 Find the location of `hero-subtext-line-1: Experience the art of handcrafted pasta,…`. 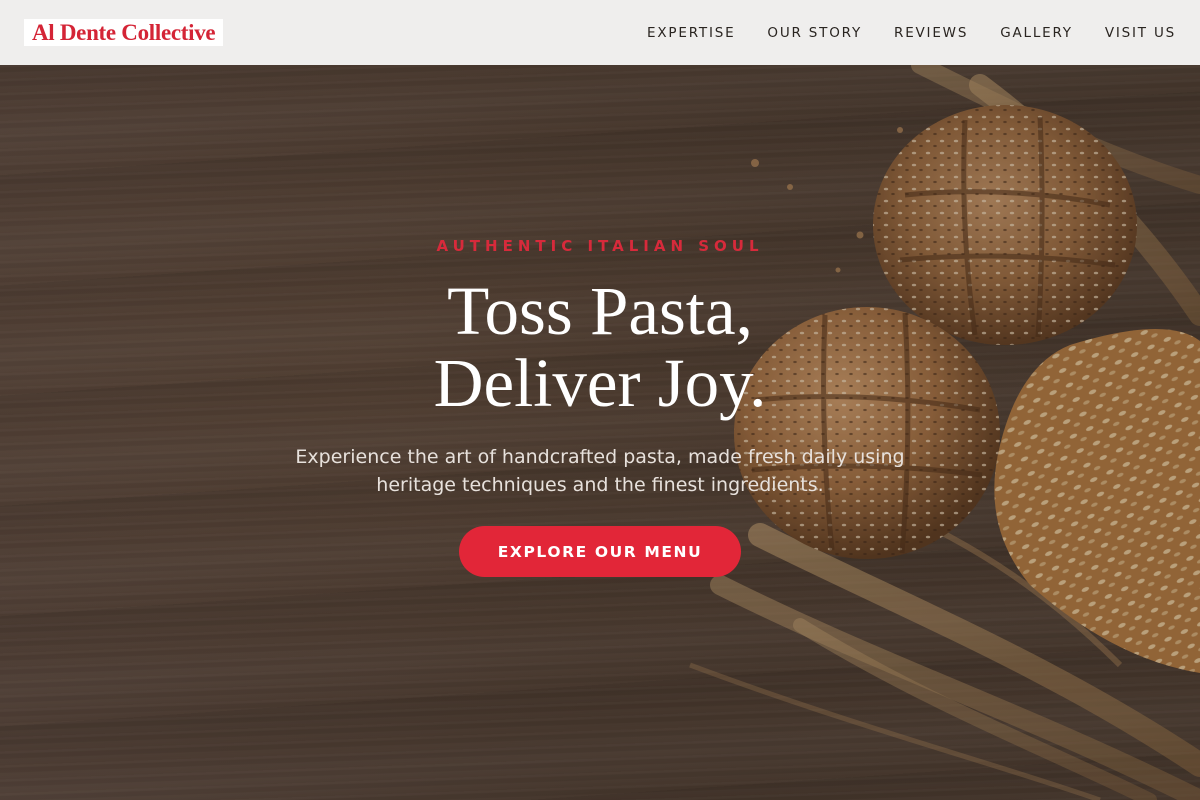

hero-subtext-line-1: Experience the art of handcrafted pasta,… is located at coordinates (600, 457).